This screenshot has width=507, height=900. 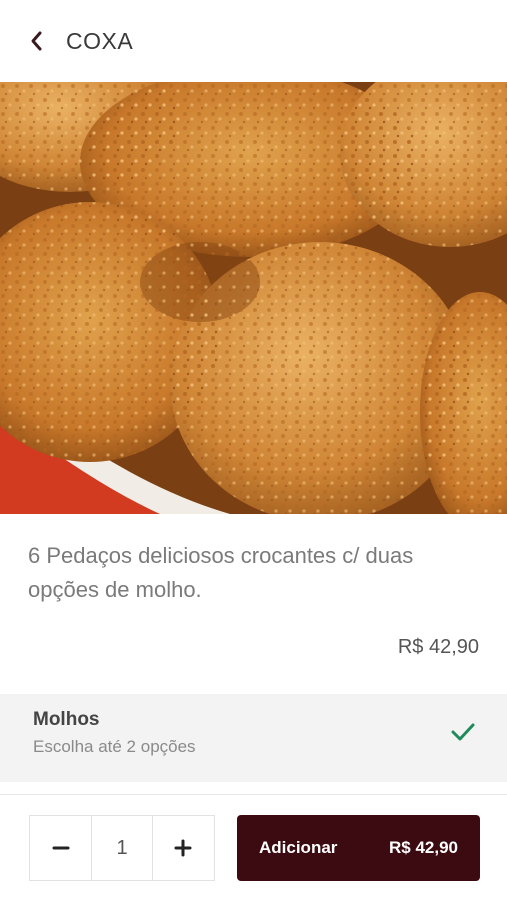 I want to click on quantity-stepper: 1, so click(x=122, y=848).